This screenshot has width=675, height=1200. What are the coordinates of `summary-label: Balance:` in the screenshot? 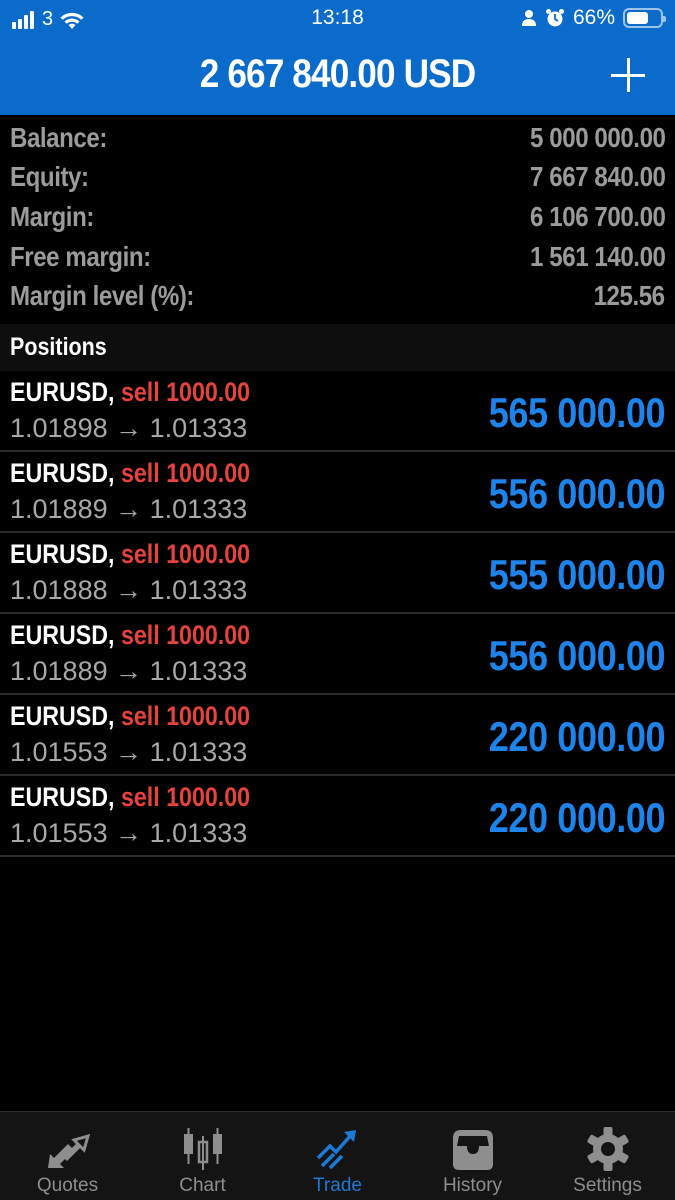 It's located at (58, 137).